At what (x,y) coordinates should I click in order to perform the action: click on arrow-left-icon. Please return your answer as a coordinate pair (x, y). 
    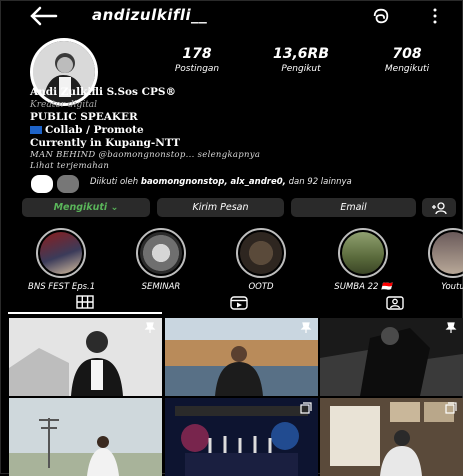
    Looking at the image, I should click on (43, 16).